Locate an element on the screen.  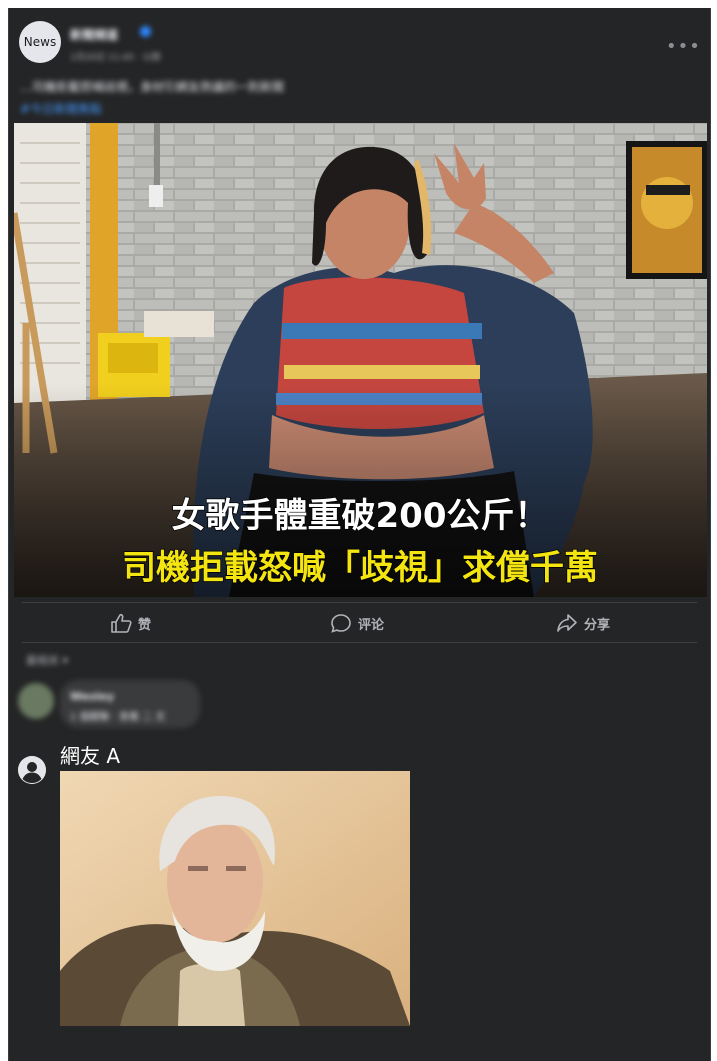
image-headline-2: 司機拒載怒喊「歧視」求償千萬 is located at coordinates (360, 568).